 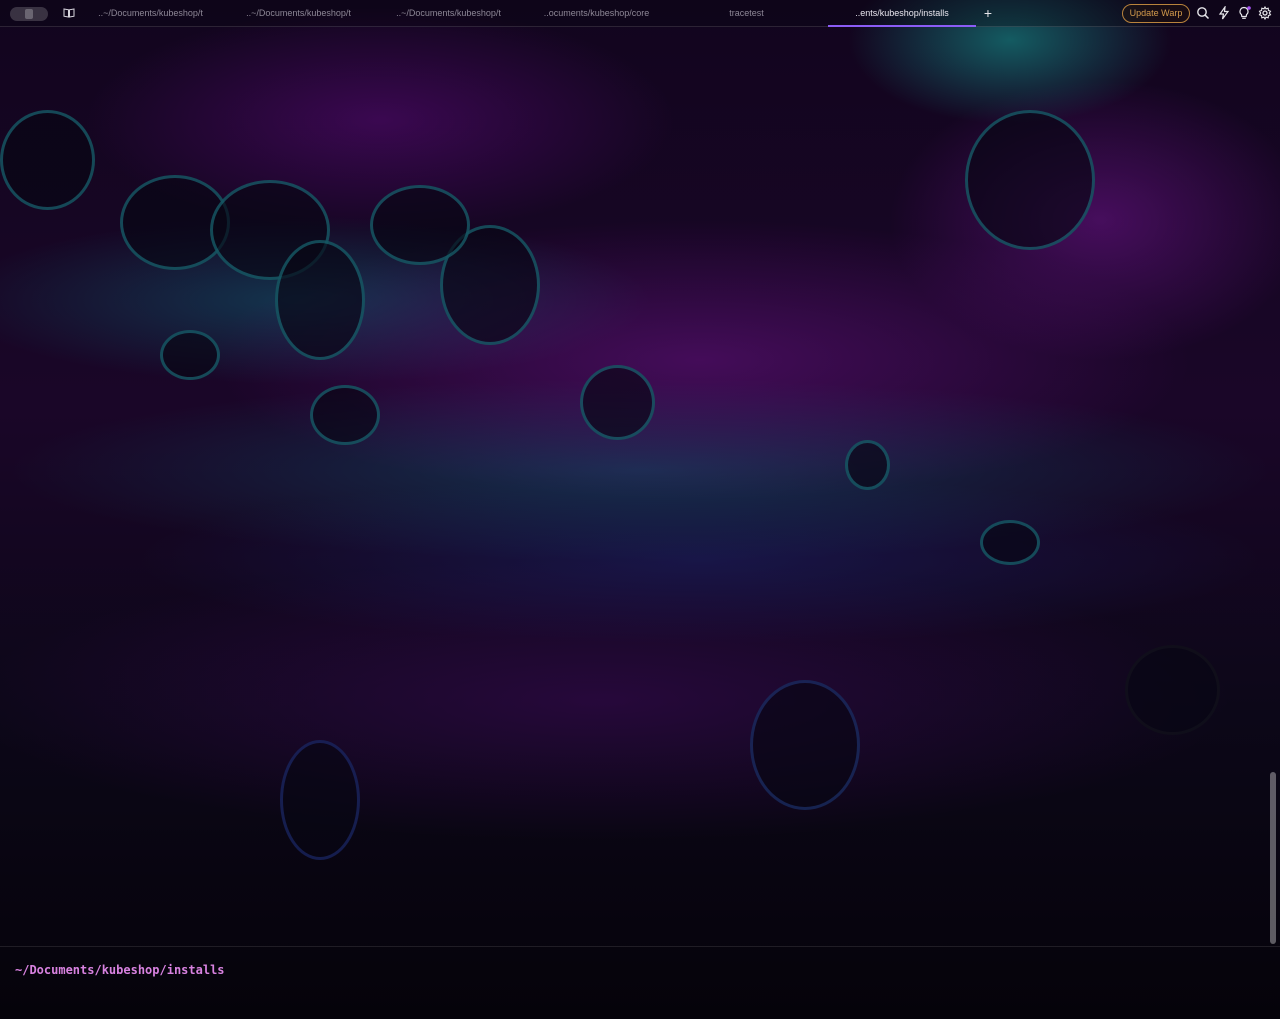 What do you see at coordinates (29, 14) in the screenshot?
I see `toggle-pill-icon` at bounding box center [29, 14].